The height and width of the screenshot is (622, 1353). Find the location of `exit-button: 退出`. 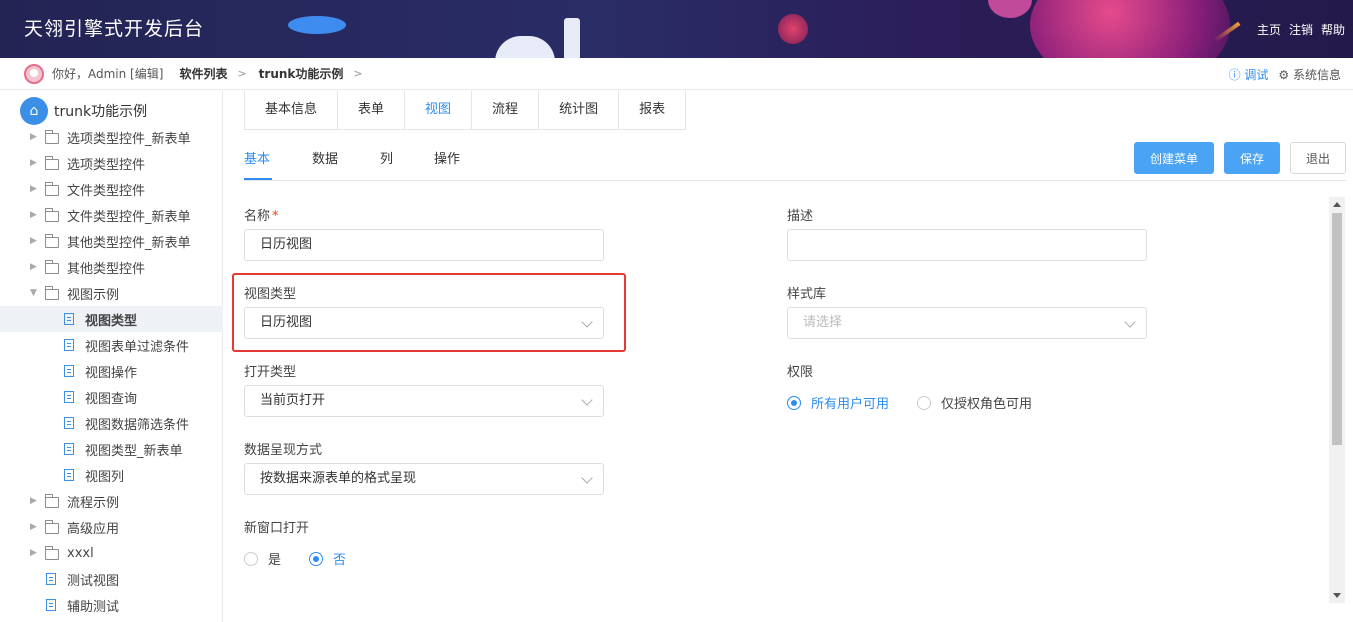

exit-button: 退出 is located at coordinates (1318, 158).